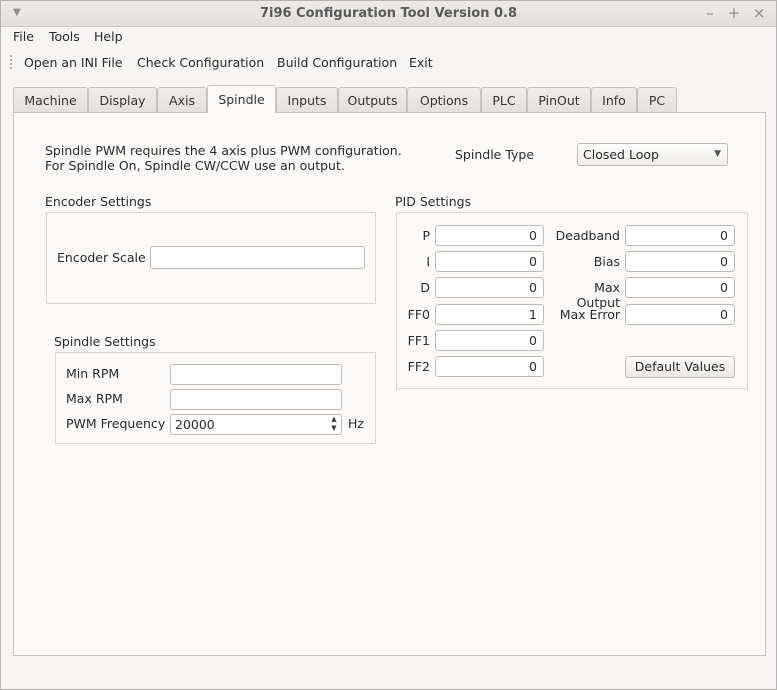  What do you see at coordinates (241, 99) in the screenshot?
I see `tab-spindle: Spindle` at bounding box center [241, 99].